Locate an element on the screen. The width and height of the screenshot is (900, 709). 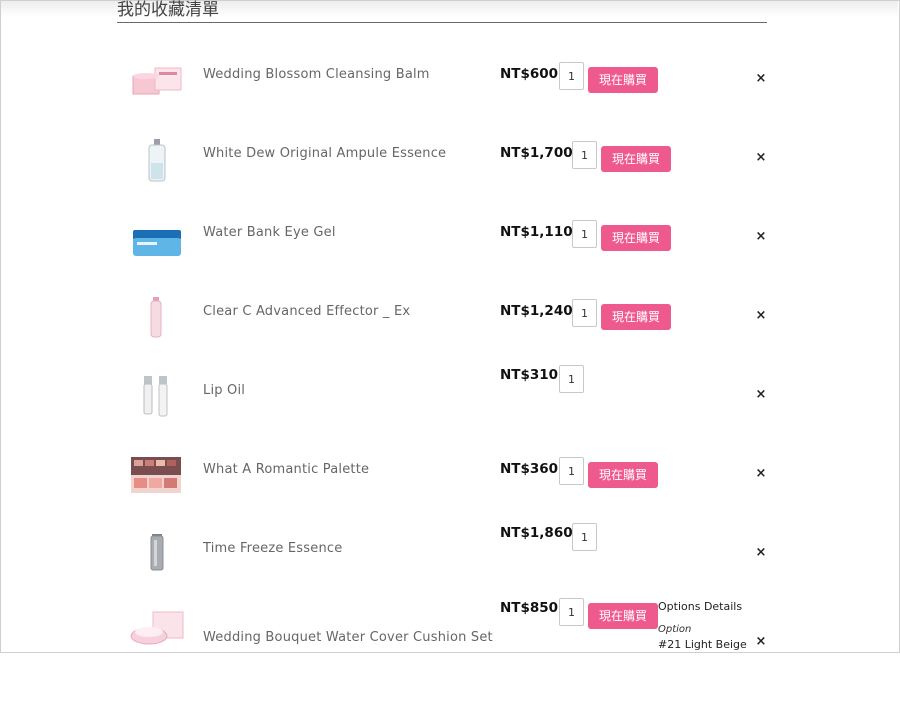
item-name: Wedding Blossom Cleansing Balm is located at coordinates (316, 74).